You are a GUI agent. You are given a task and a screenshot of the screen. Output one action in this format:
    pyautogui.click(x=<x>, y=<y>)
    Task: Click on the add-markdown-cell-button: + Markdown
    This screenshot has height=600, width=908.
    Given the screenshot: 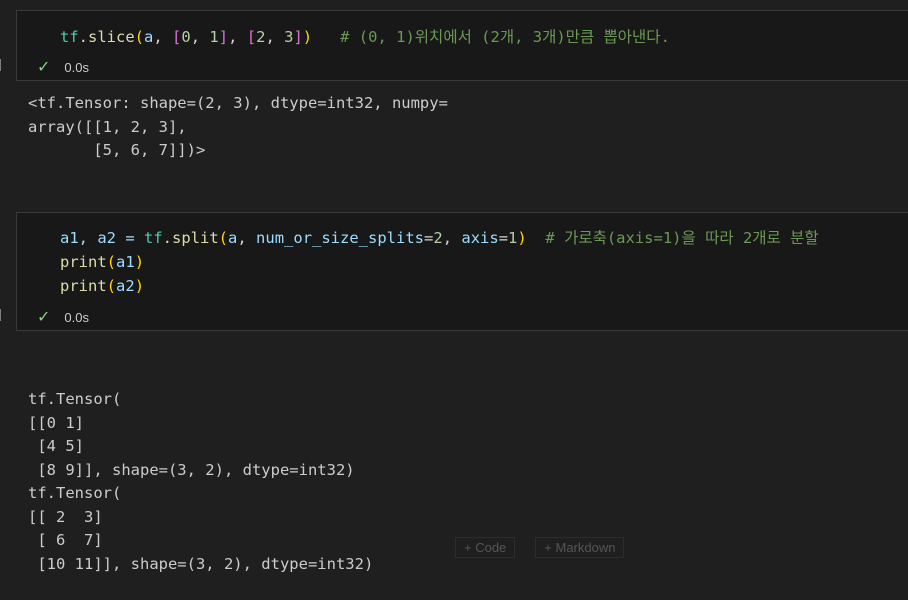 What is the action you would take?
    pyautogui.click(x=580, y=547)
    